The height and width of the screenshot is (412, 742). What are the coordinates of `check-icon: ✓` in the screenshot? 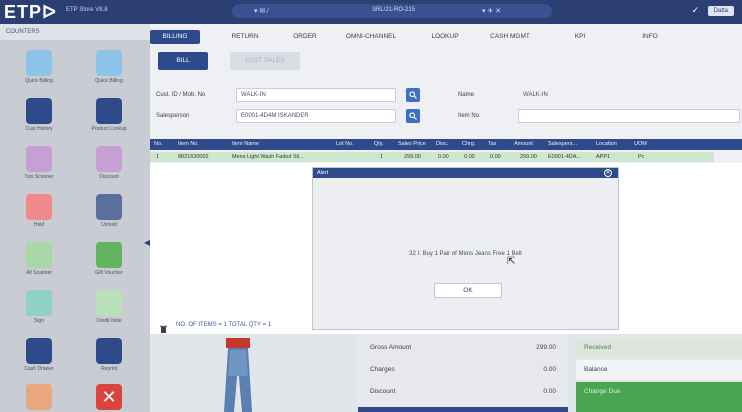 It's located at (695, 10).